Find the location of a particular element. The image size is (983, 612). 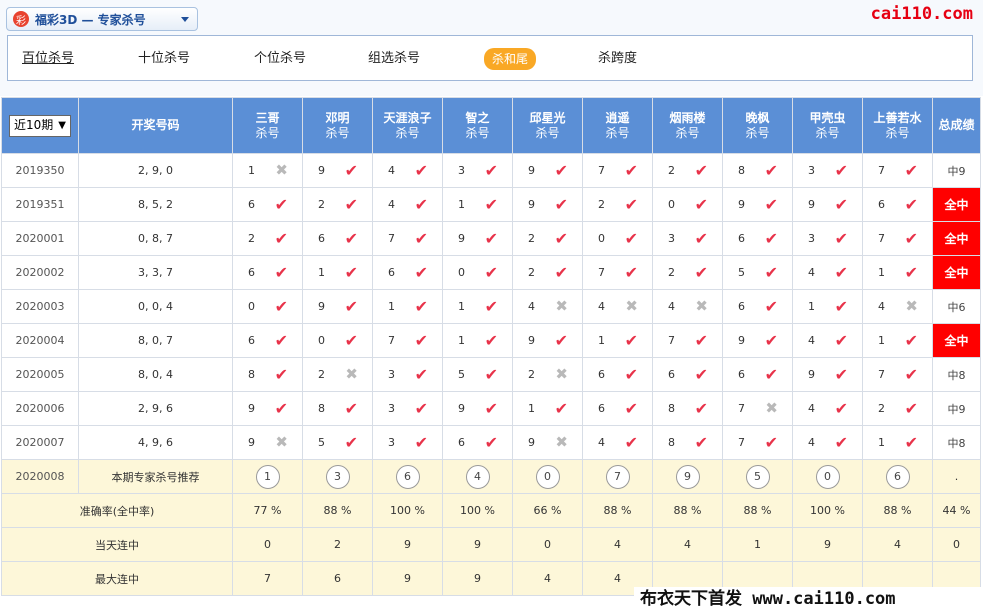

pick-number: 3 is located at coordinates (391, 374).